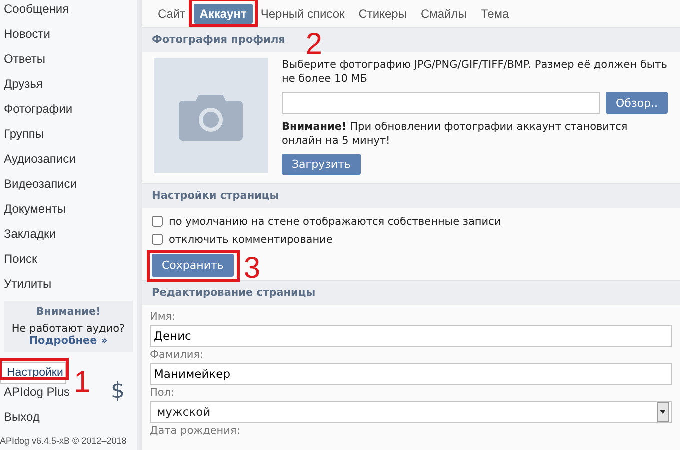 The height and width of the screenshot is (450, 680). What do you see at coordinates (193, 265) in the screenshot?
I see `save-button: Сохранить` at bounding box center [193, 265].